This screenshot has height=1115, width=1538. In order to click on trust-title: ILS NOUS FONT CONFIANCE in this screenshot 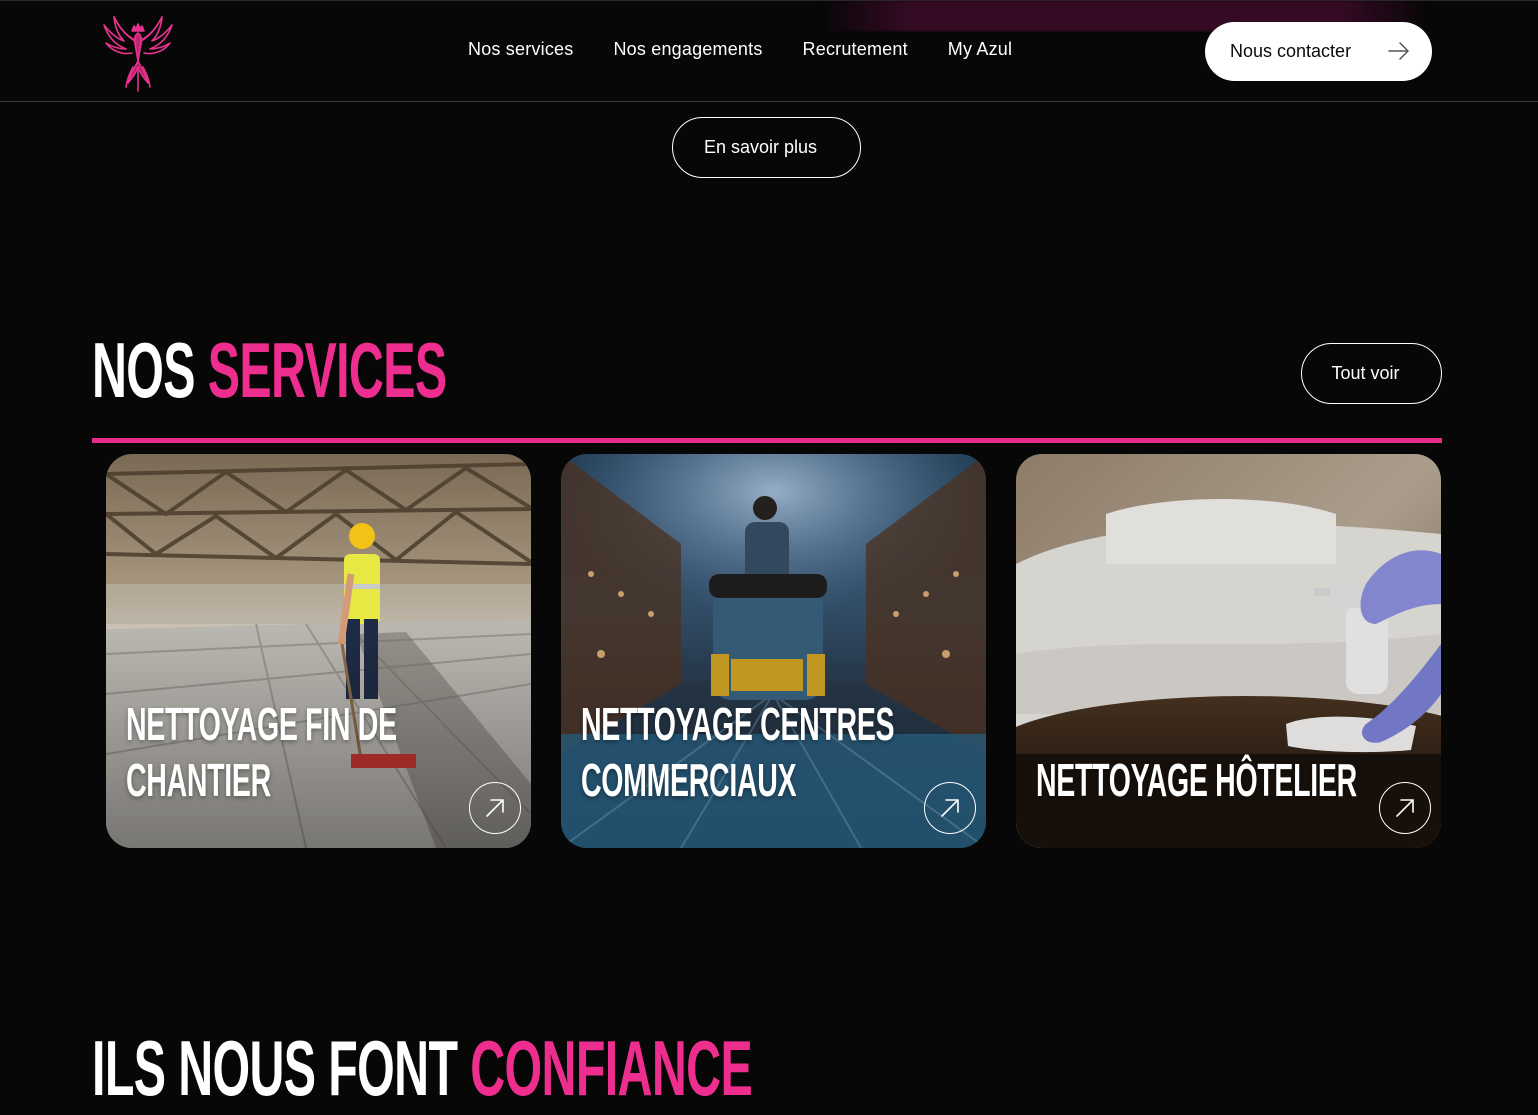, I will do `click(422, 1068)`.